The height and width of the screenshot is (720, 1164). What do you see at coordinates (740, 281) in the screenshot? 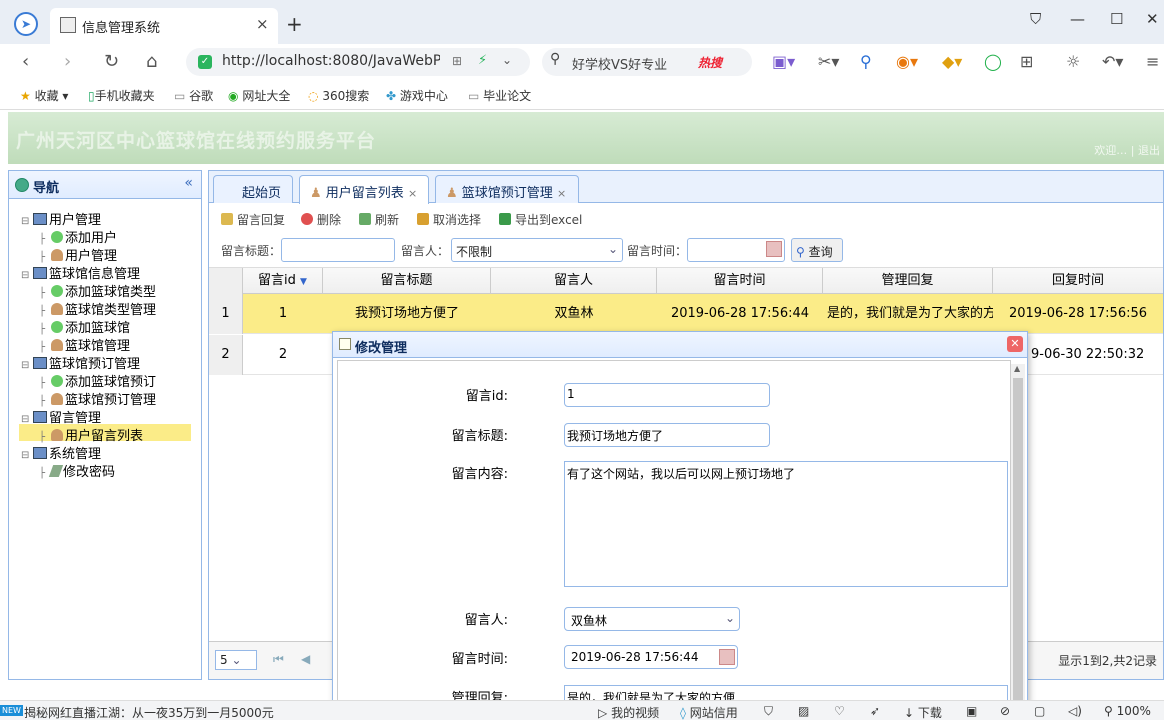
I see `col-header-time: 留言时间` at bounding box center [740, 281].